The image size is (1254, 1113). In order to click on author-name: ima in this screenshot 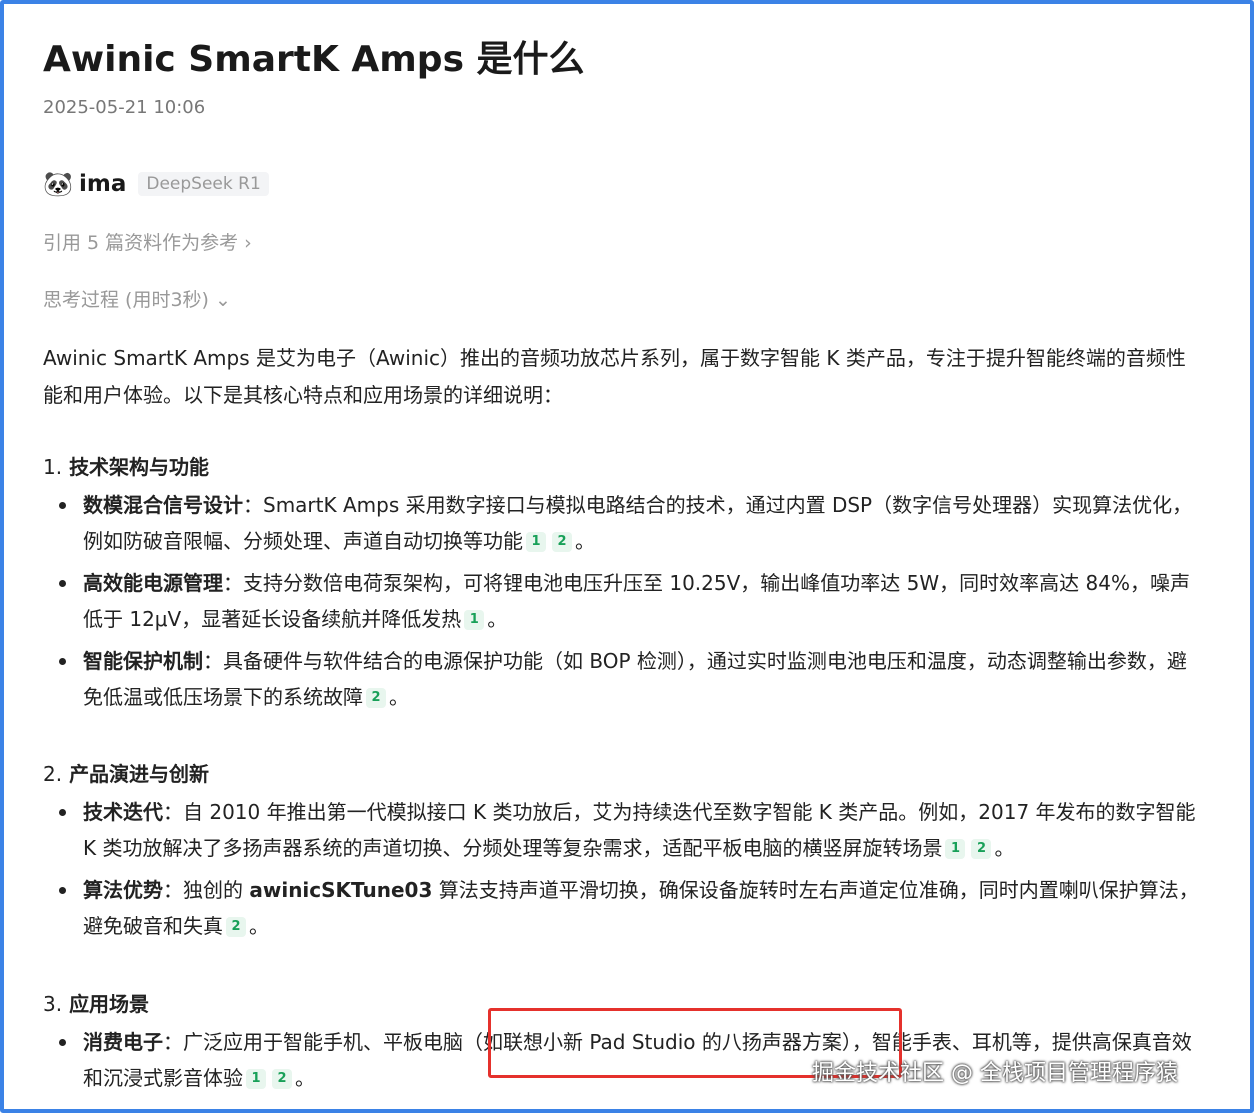, I will do `click(103, 184)`.